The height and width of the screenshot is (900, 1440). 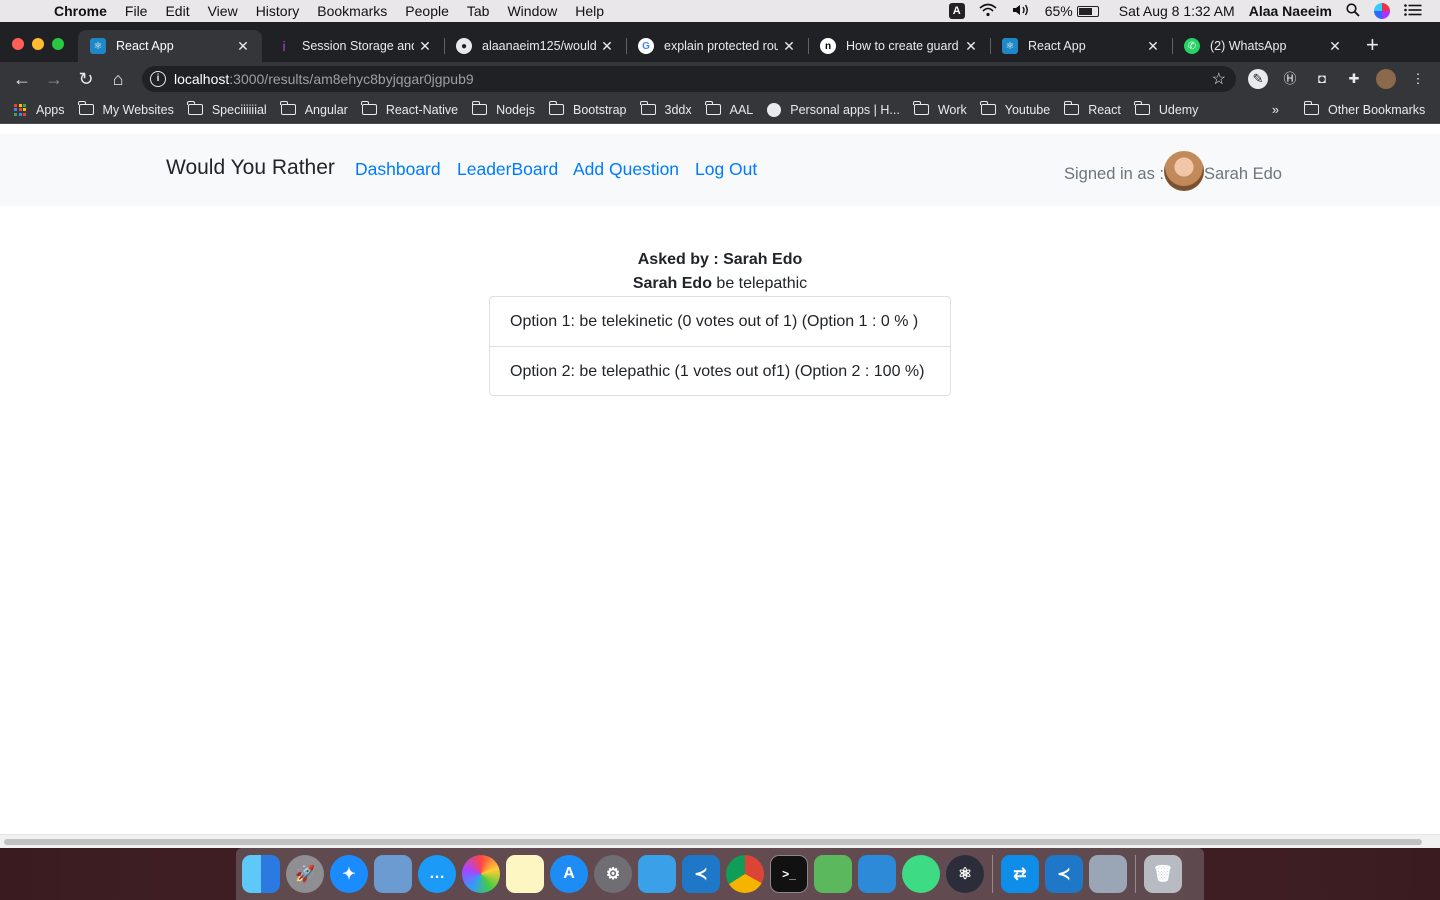 I want to click on menu-tab: Tab, so click(x=478, y=11).